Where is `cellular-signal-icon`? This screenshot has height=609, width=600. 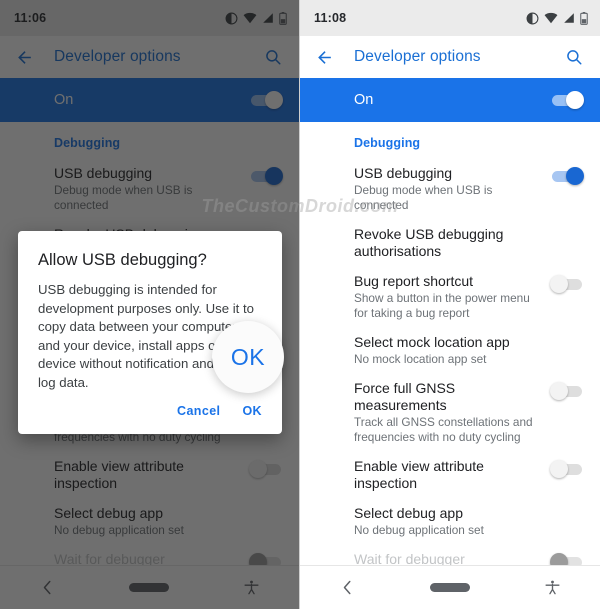 cellular-signal-icon is located at coordinates (569, 18).